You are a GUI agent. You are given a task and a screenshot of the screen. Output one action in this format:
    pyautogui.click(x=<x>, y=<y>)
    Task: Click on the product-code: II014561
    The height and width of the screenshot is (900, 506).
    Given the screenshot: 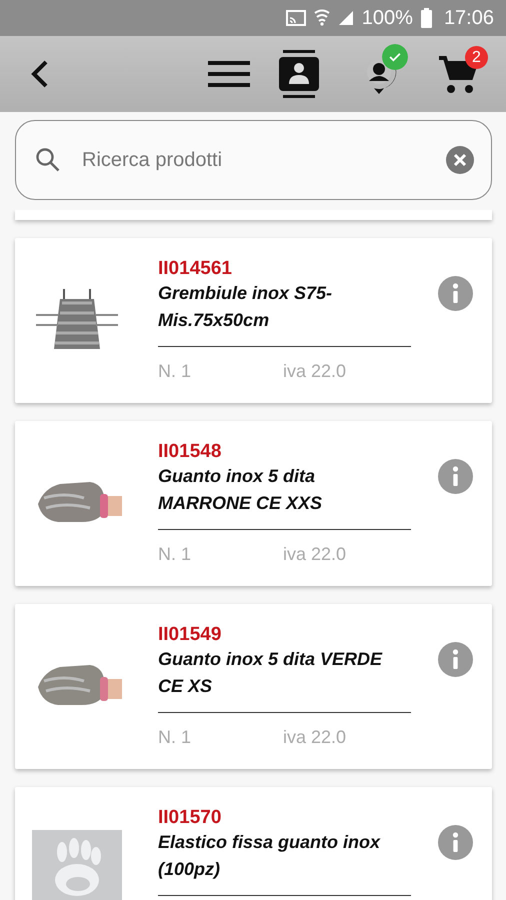 What is the action you would take?
    pyautogui.click(x=195, y=269)
    